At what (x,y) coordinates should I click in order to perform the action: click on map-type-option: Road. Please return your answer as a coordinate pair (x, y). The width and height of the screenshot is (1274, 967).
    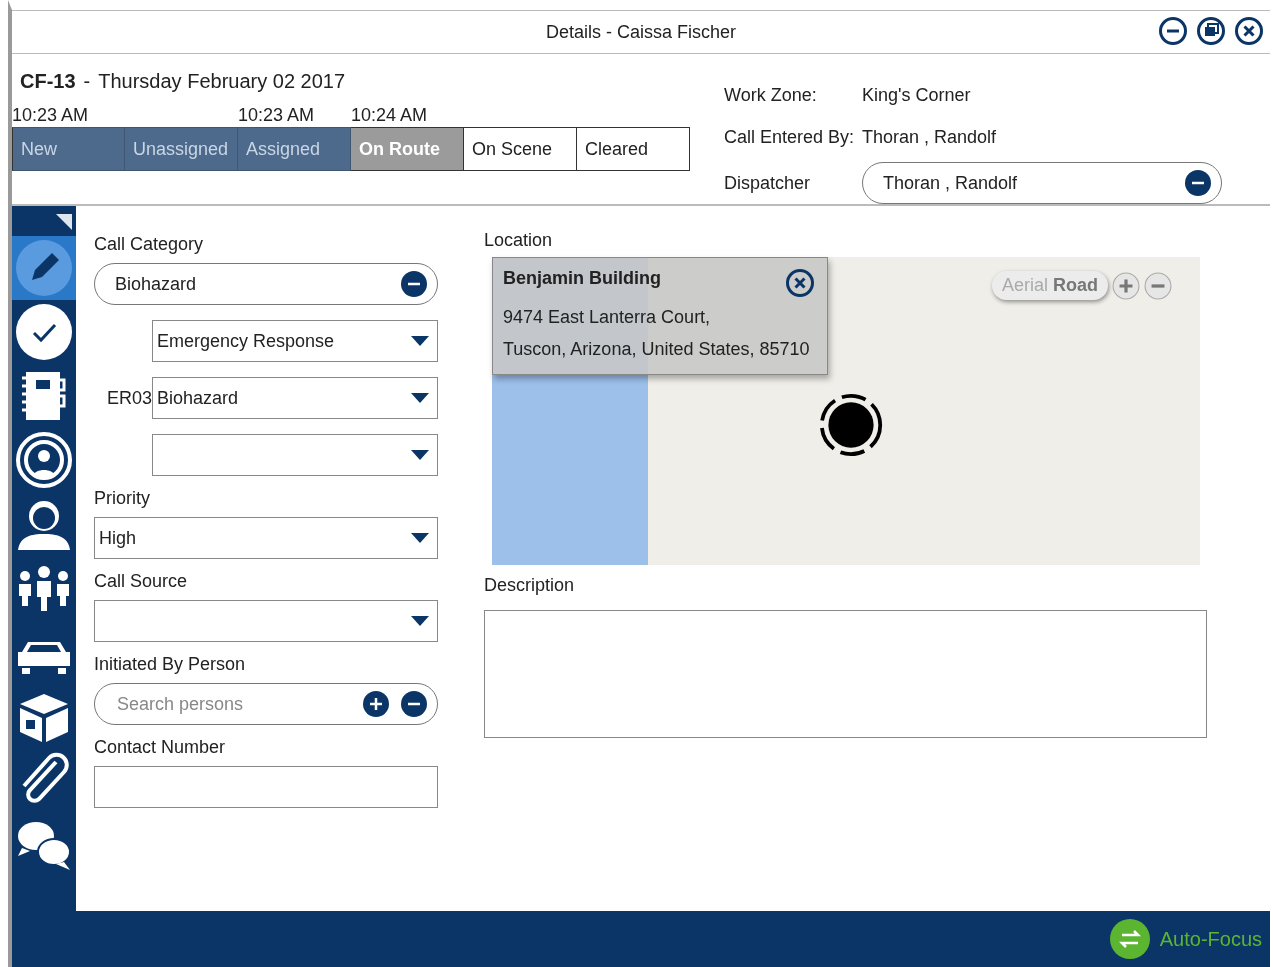
    Looking at the image, I should click on (1075, 285).